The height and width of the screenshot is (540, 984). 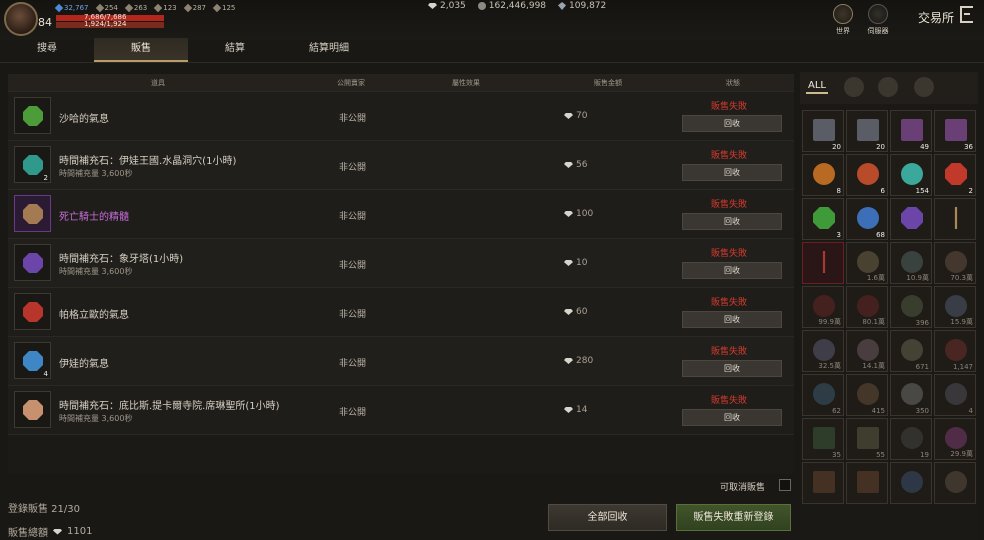 What do you see at coordinates (867, 219) in the screenshot?
I see `inventory-cell: 68` at bounding box center [867, 219].